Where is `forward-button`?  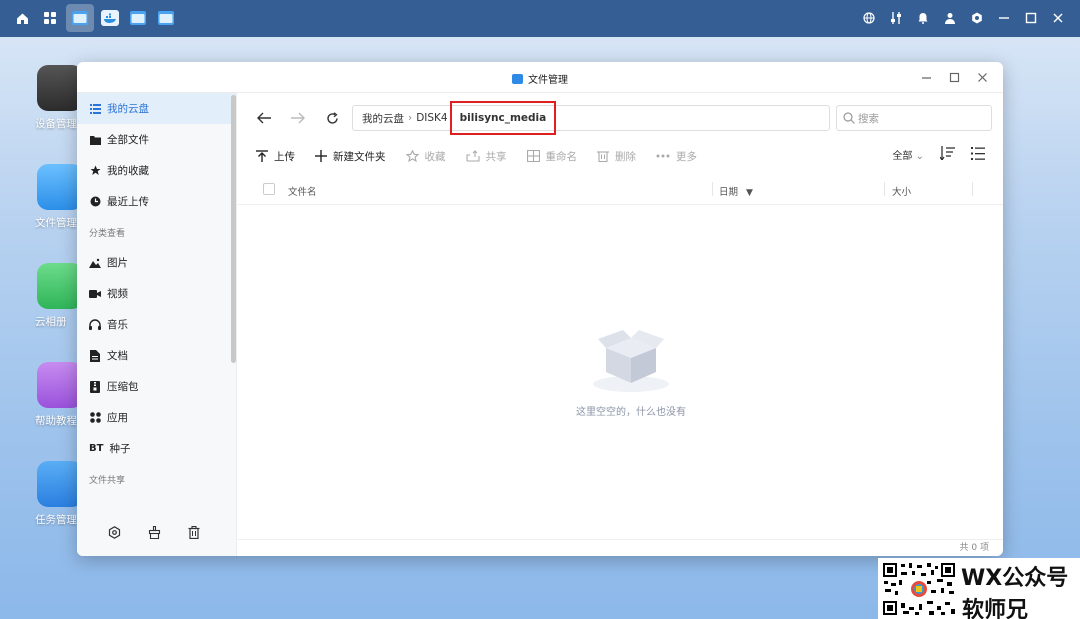
forward-button is located at coordinates (298, 118).